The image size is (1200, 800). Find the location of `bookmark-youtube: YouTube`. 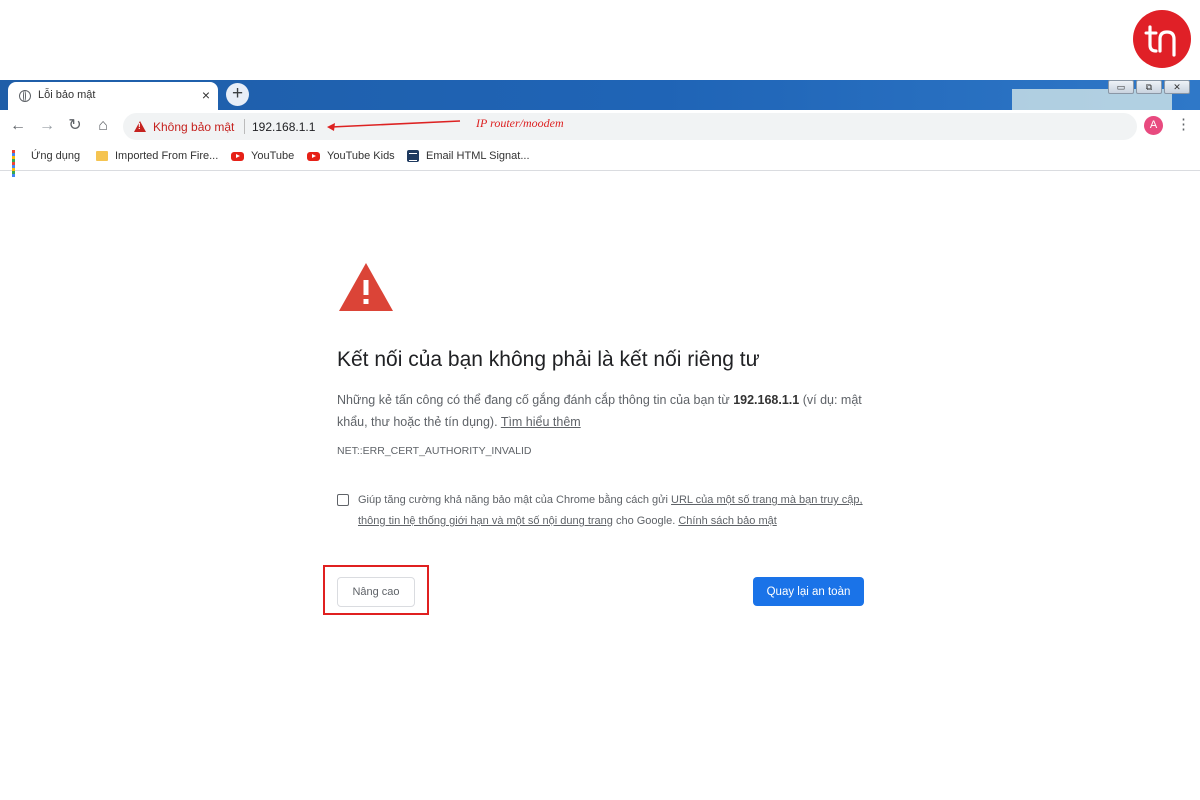

bookmark-youtube: YouTube is located at coordinates (262, 156).